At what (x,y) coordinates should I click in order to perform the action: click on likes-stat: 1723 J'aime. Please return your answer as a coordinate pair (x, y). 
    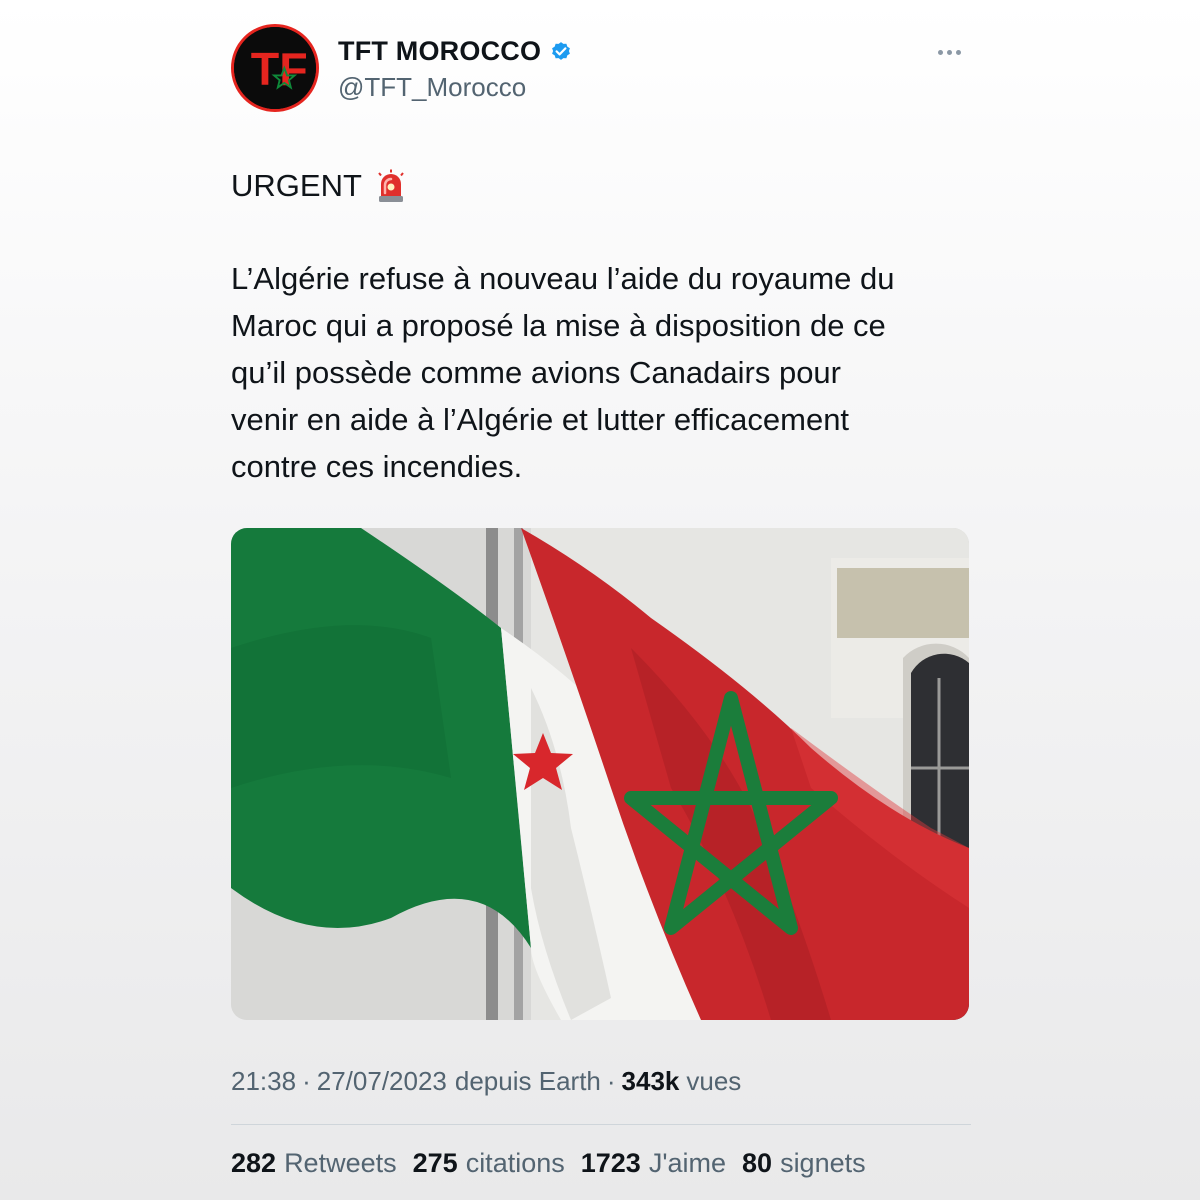
    Looking at the image, I should click on (653, 1163).